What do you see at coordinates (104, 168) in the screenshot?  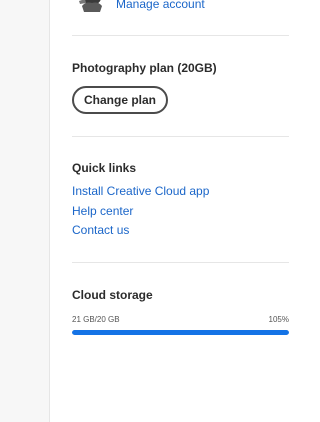 I see `quick-links-title: Quick links` at bounding box center [104, 168].